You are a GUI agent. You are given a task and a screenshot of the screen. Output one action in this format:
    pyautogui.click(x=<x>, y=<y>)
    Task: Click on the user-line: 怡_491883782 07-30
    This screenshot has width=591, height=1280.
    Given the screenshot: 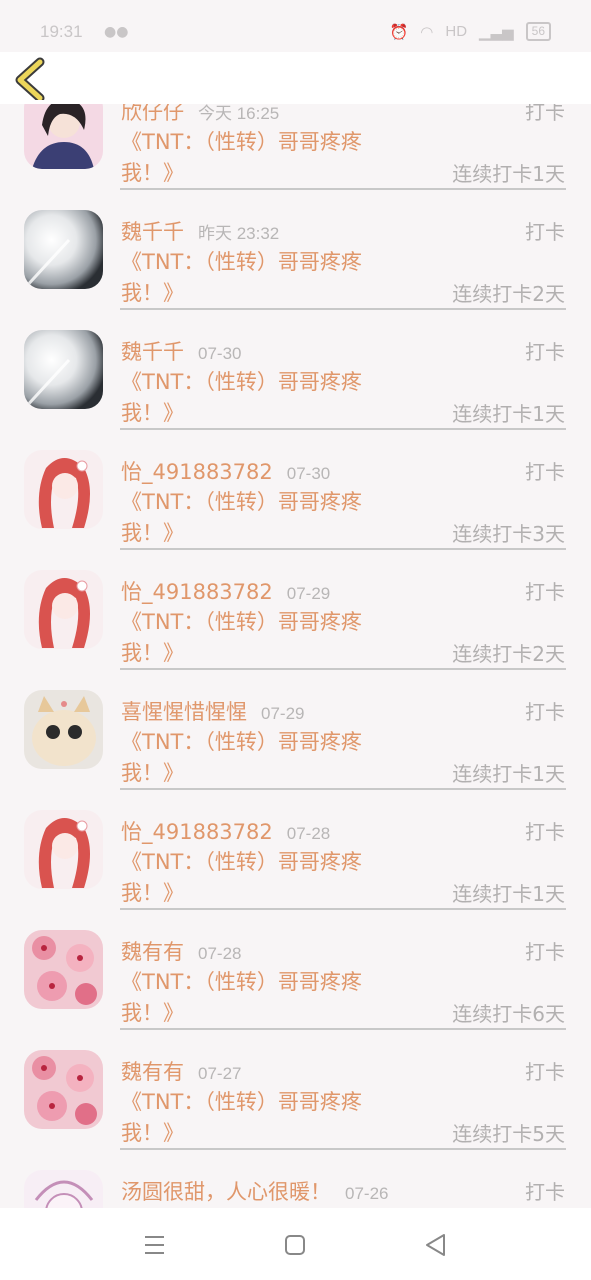 What is the action you would take?
    pyautogui.click(x=225, y=471)
    